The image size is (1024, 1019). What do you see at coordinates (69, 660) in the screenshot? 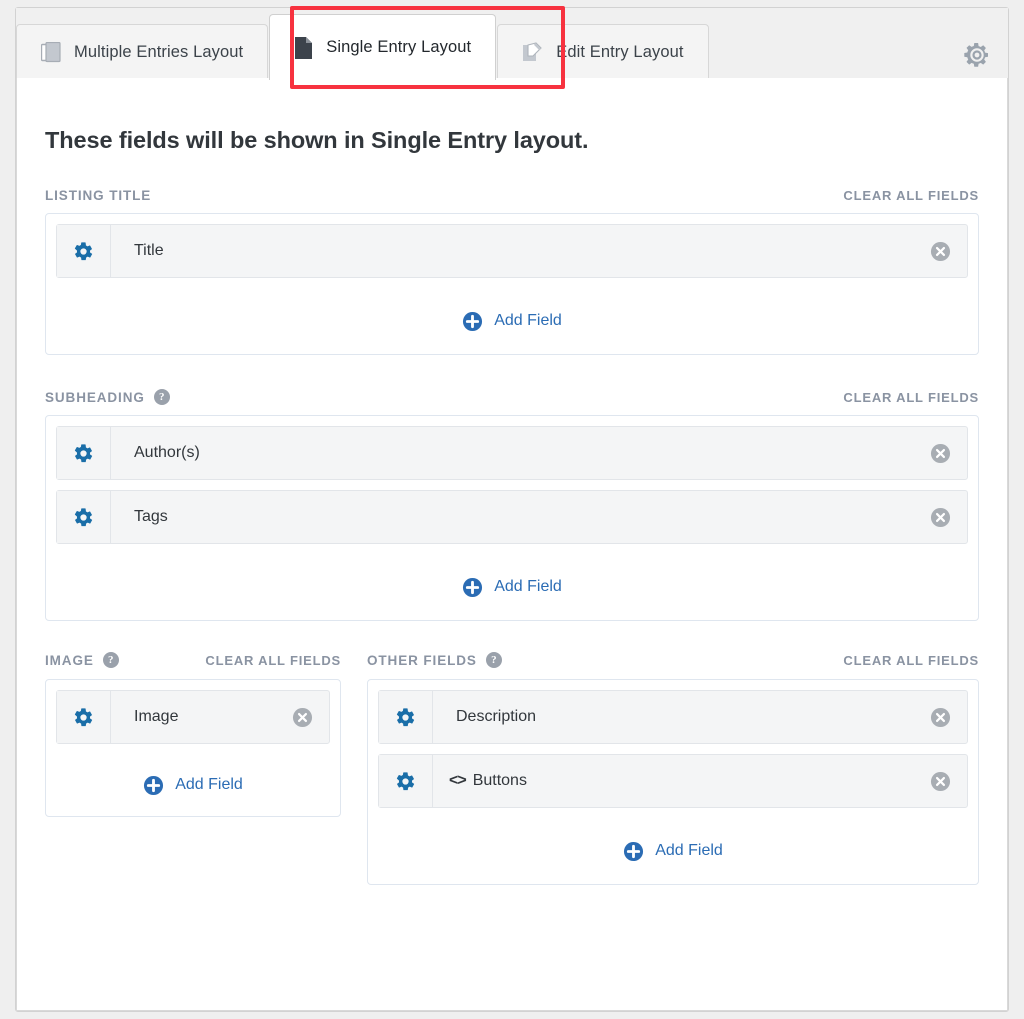
I see `section-label: IMAGE` at bounding box center [69, 660].